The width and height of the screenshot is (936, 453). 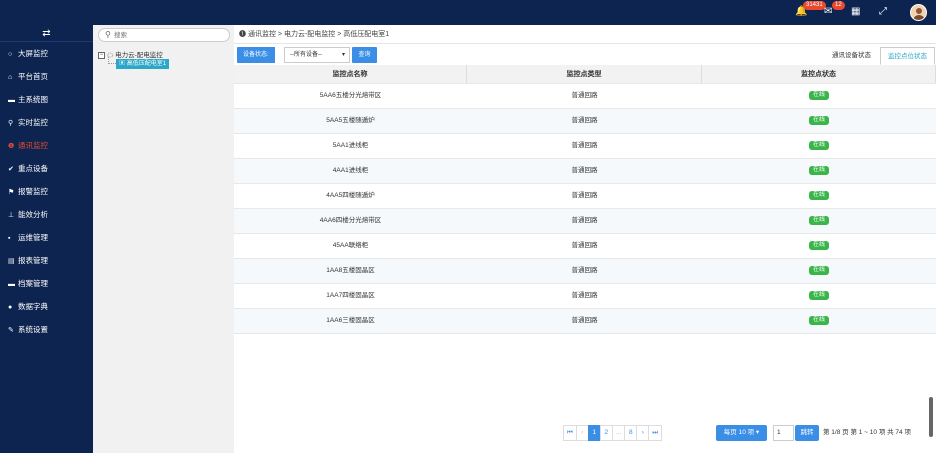 I want to click on sidebar-item-label: 重点设备, so click(x=33, y=168).